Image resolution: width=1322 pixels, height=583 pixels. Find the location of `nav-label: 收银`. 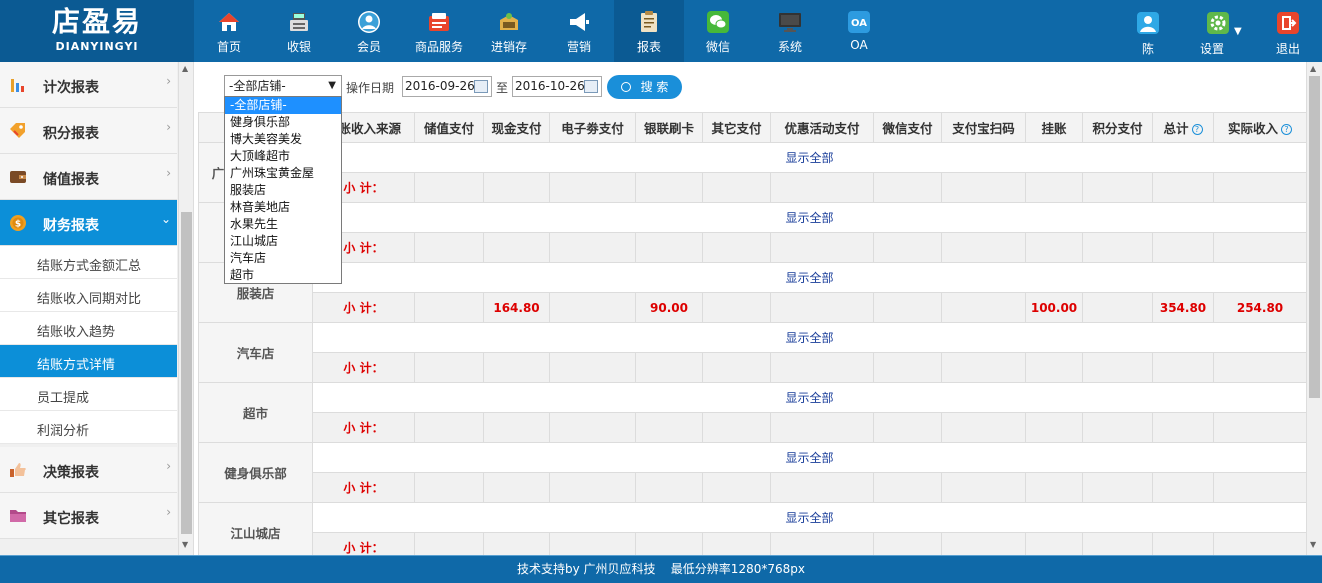

nav-label: 收银 is located at coordinates (298, 47).